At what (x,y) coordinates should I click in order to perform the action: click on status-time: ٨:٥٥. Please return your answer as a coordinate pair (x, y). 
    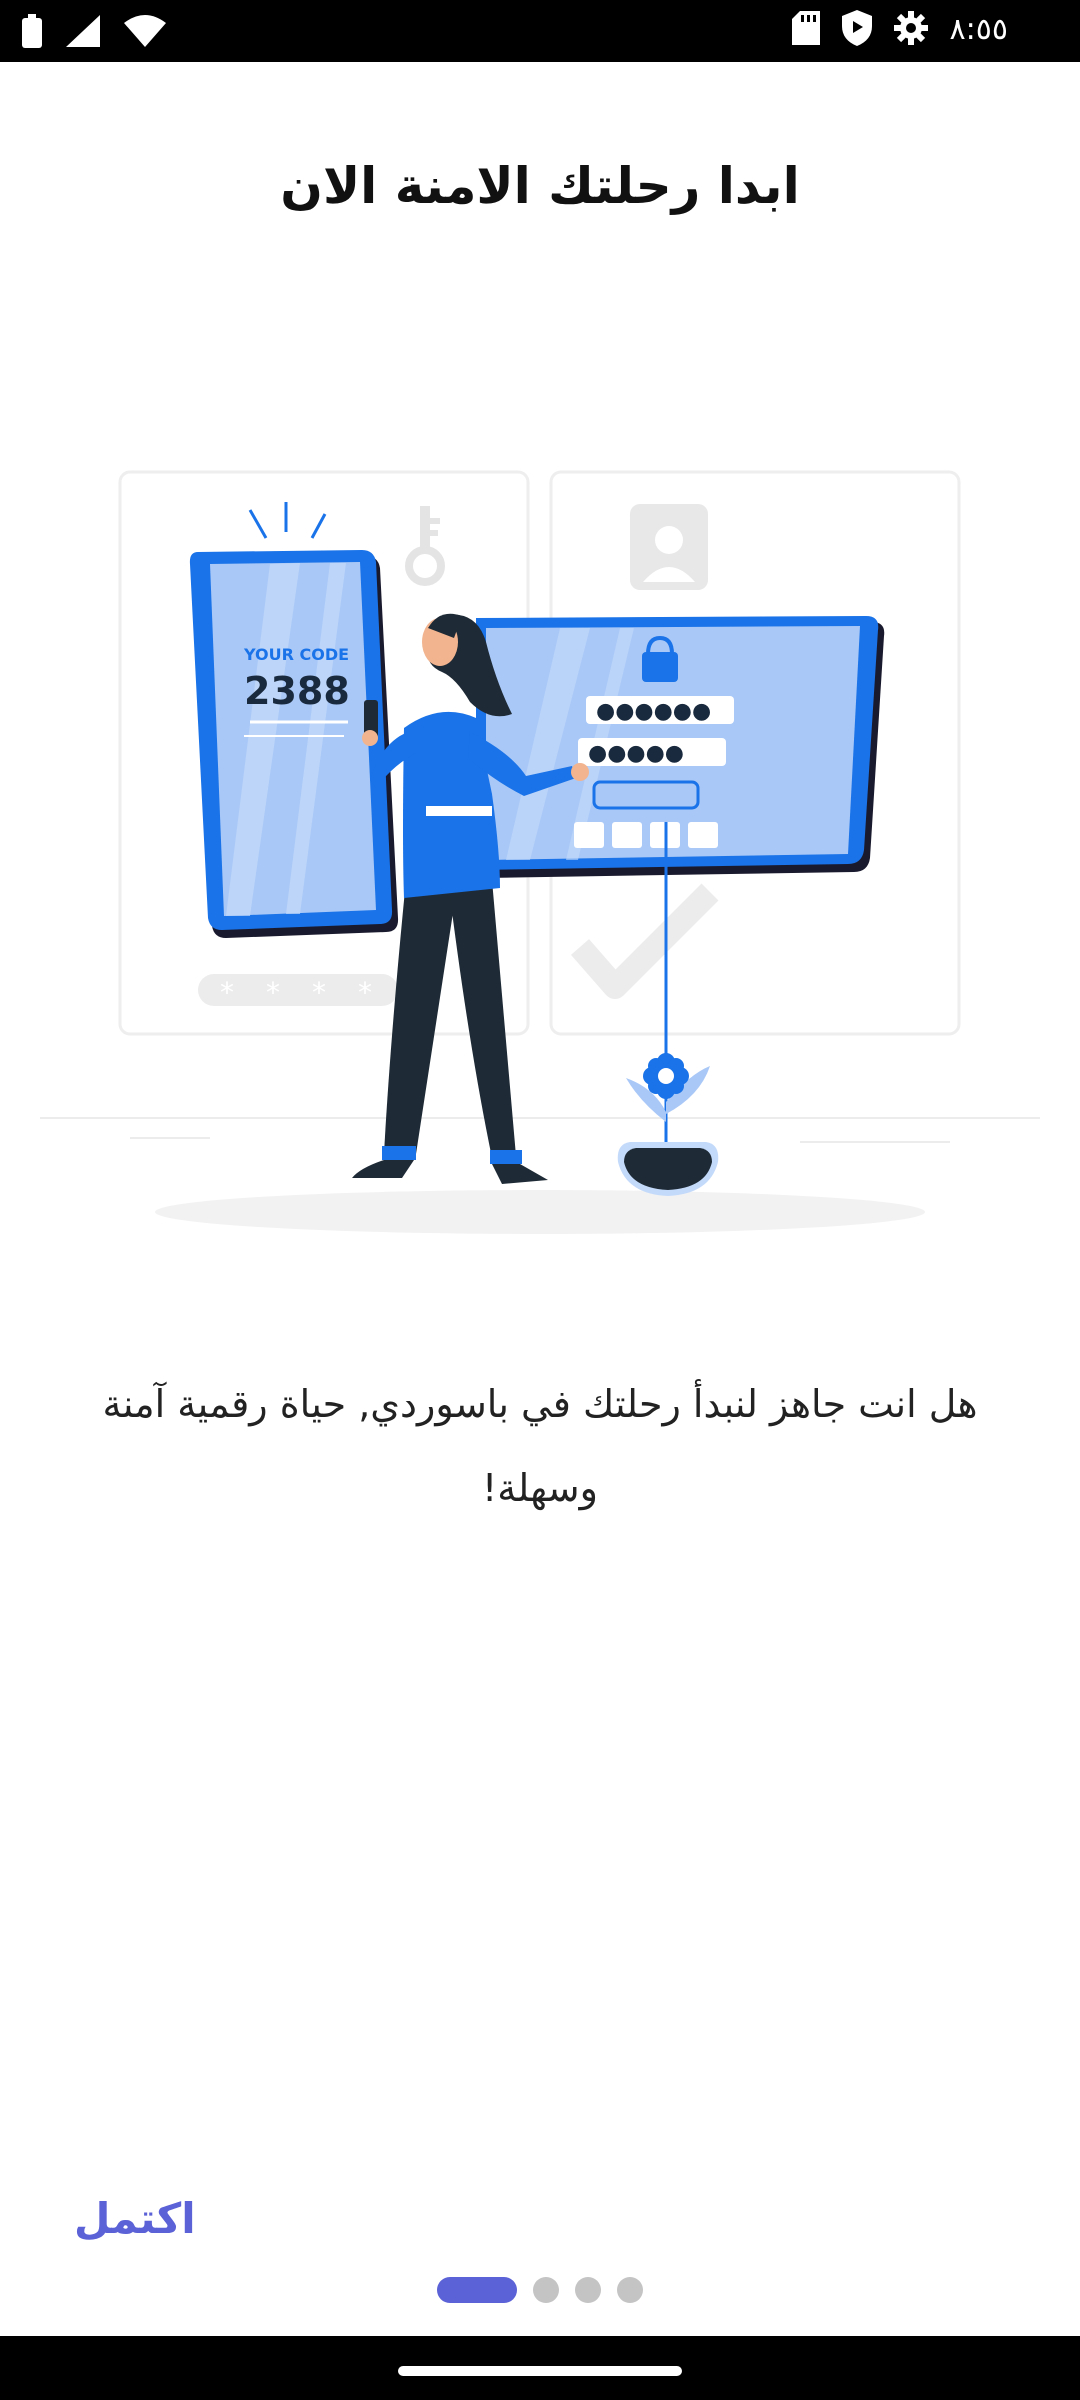
    Looking at the image, I should click on (978, 29).